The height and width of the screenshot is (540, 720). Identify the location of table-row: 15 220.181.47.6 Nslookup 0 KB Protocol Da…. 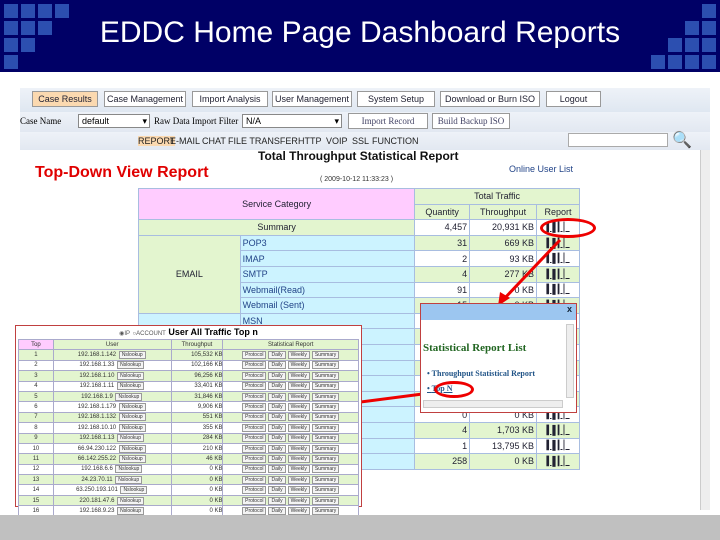
(188, 500).